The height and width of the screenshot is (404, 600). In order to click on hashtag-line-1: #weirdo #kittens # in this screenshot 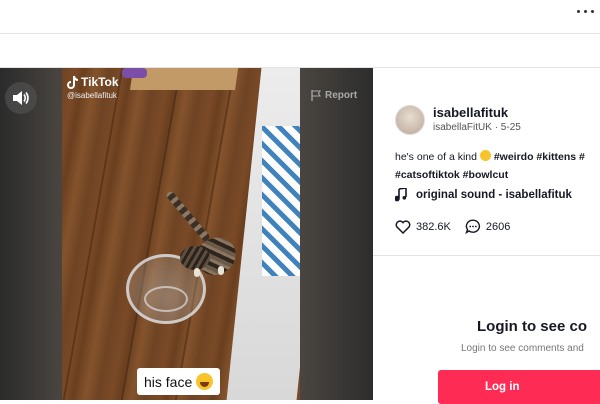, I will do `click(539, 157)`.